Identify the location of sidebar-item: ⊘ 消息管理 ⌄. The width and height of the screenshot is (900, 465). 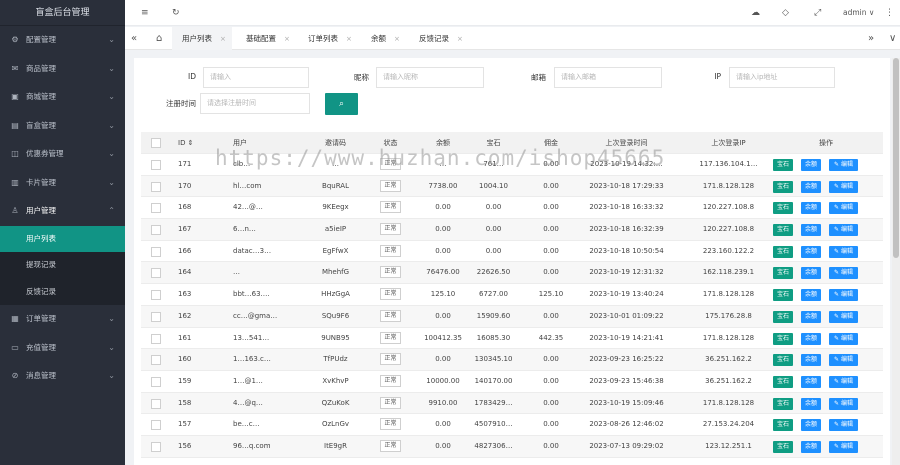
(62, 376).